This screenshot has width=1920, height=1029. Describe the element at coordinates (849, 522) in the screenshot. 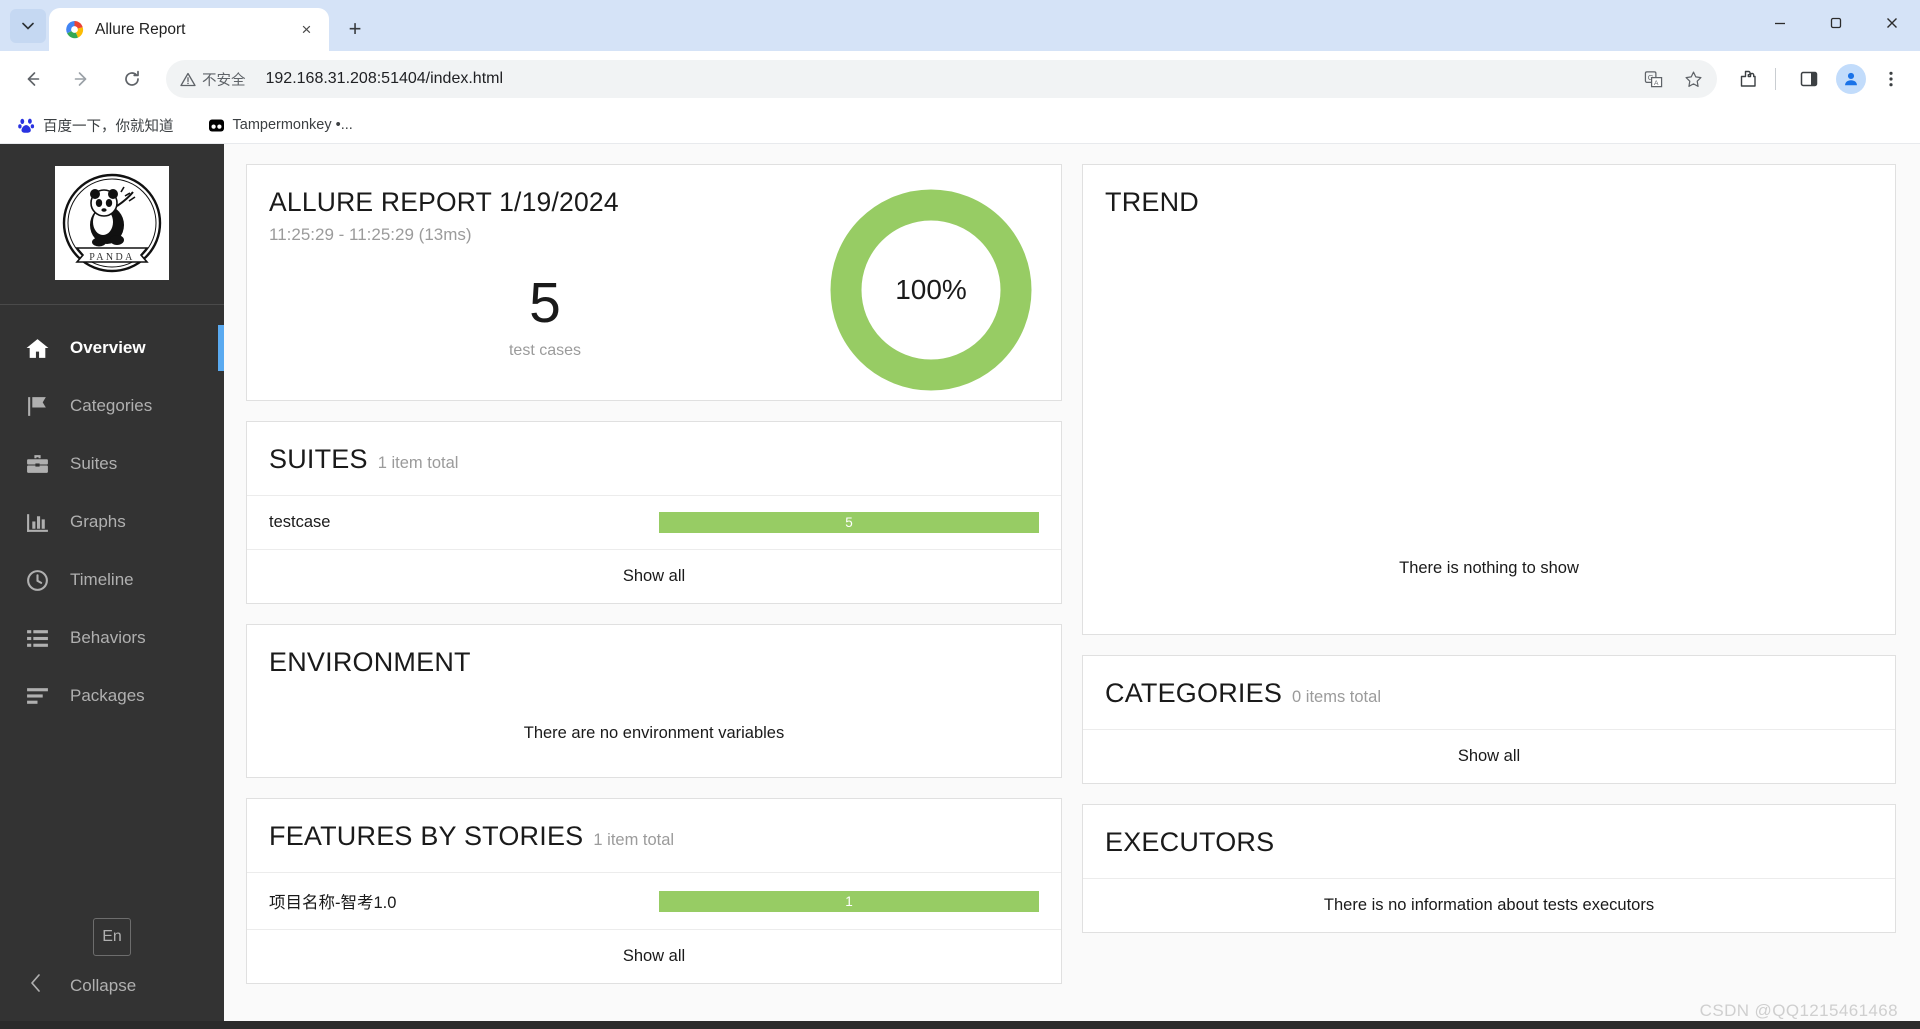

I see `suite-bar: 5` at that location.